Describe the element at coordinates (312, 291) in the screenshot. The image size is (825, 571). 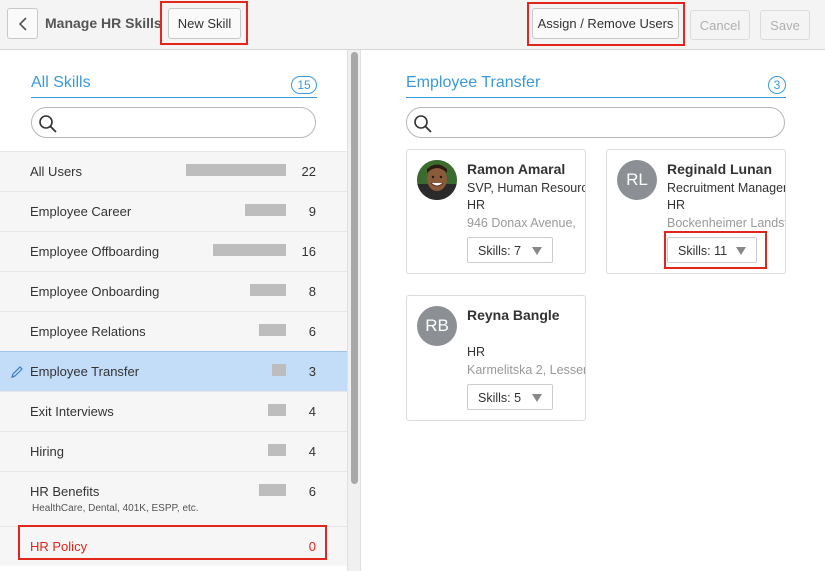
I see `skill-count: 8` at that location.